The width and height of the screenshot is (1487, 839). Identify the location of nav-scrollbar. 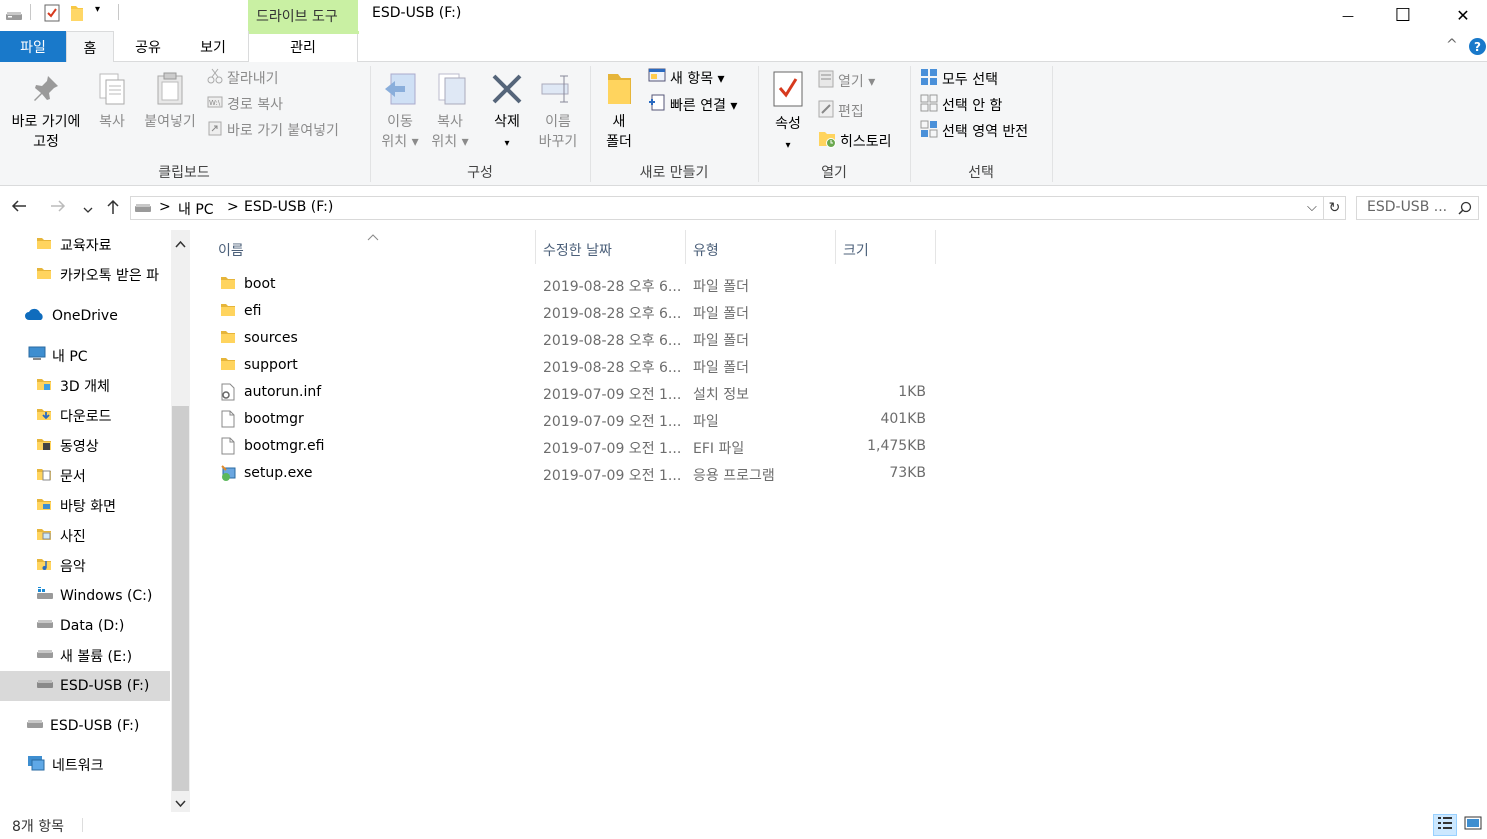
(180, 521).